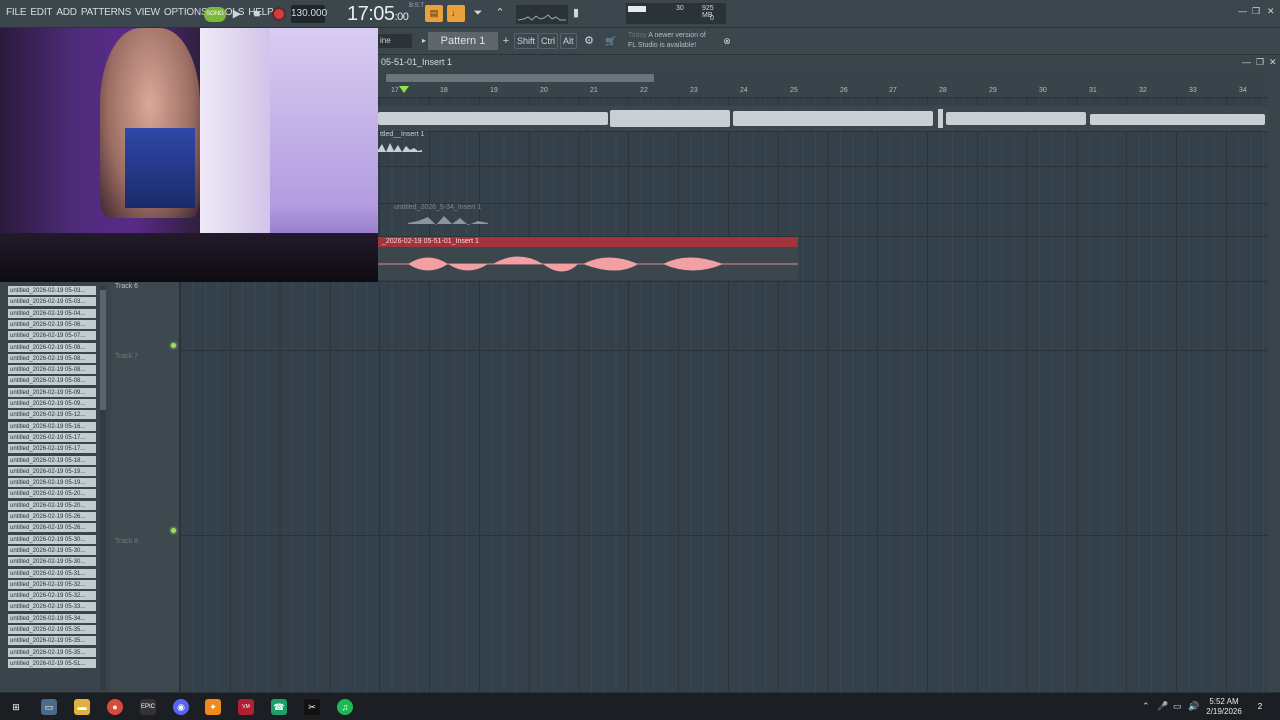 This screenshot has width=1280, height=720. What do you see at coordinates (103, 350) in the screenshot?
I see `browser-scroll-thumb` at bounding box center [103, 350].